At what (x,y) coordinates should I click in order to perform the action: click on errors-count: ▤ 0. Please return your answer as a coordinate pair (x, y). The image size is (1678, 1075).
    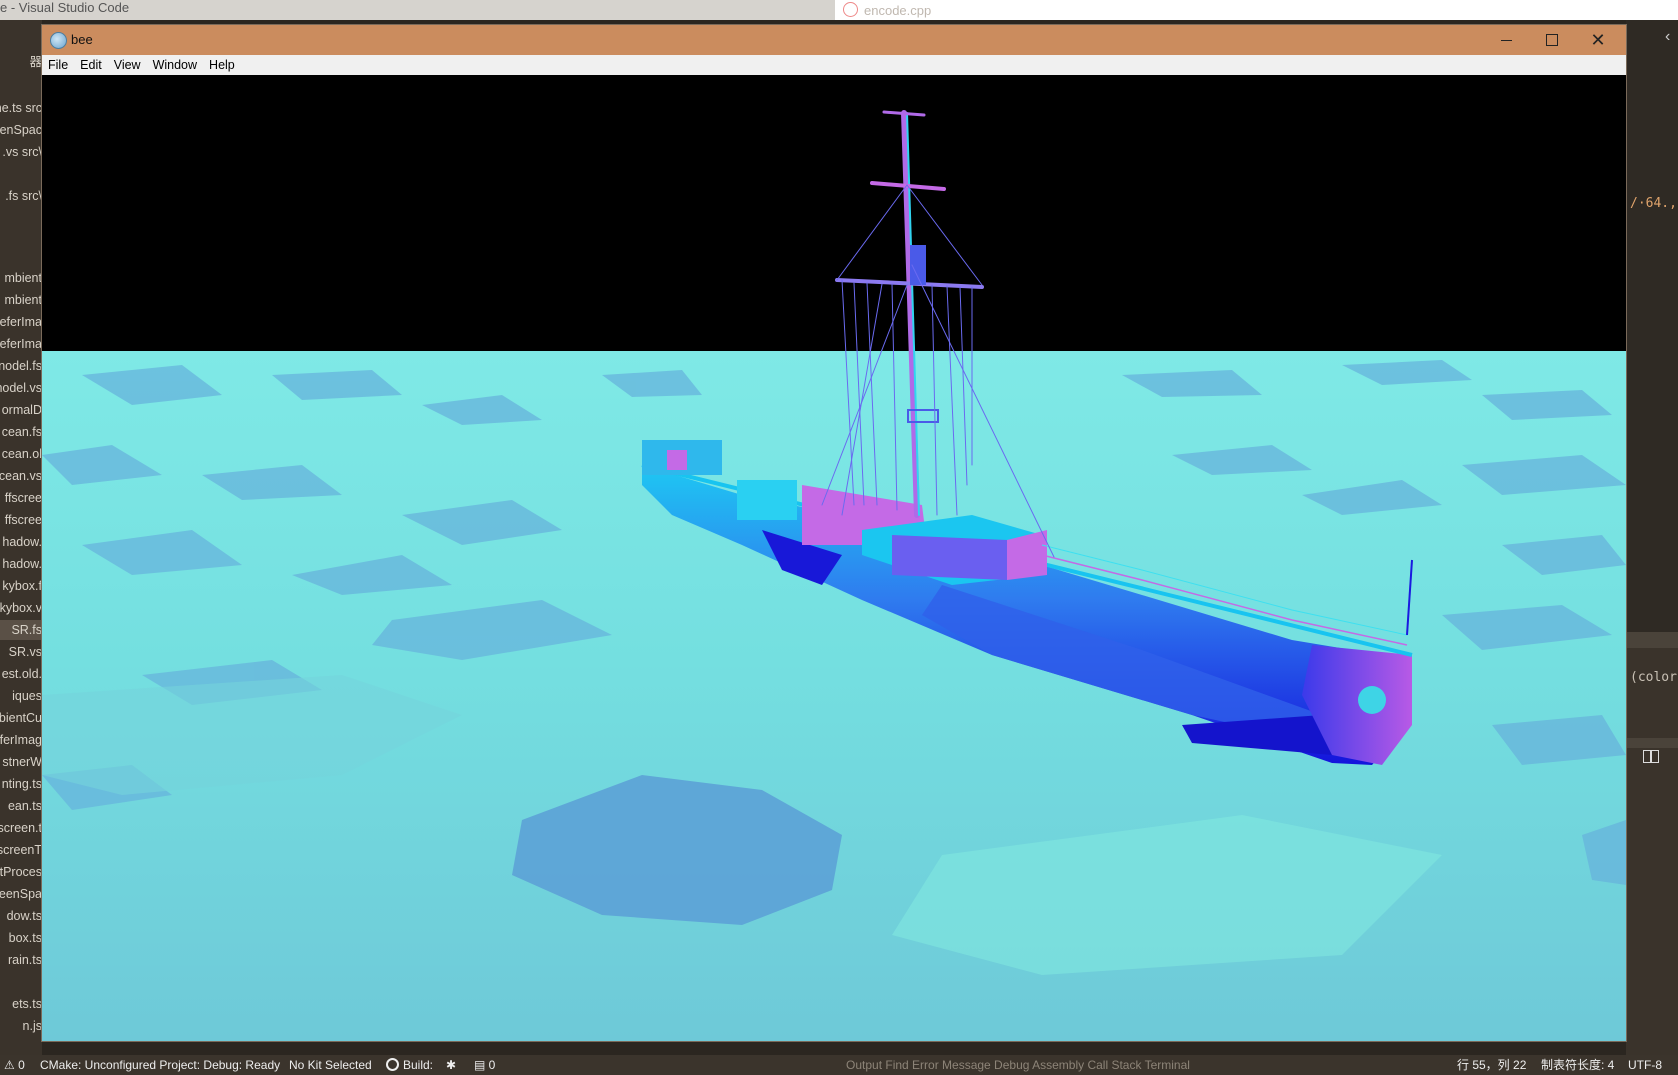
    Looking at the image, I should click on (484, 1065).